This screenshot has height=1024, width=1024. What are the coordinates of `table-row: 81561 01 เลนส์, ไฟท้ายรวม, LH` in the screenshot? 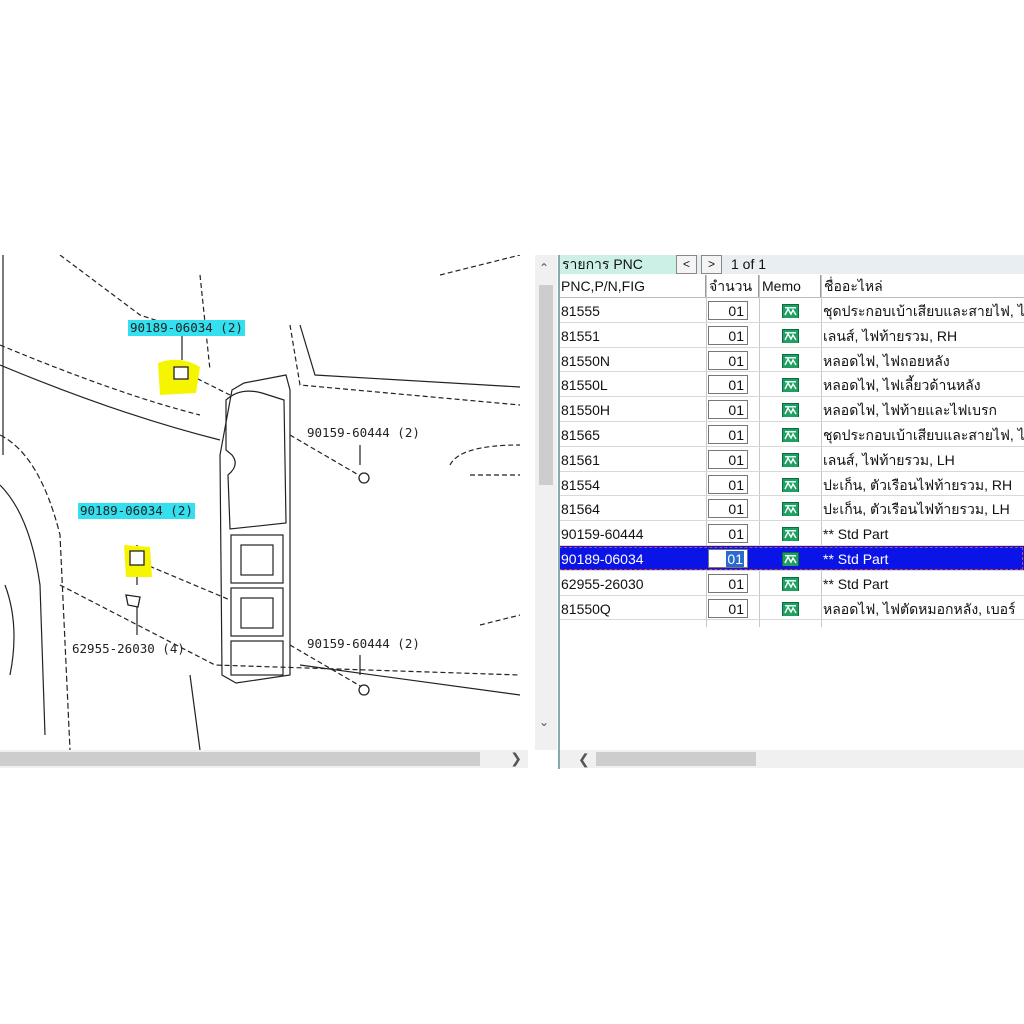 It's located at (791, 459).